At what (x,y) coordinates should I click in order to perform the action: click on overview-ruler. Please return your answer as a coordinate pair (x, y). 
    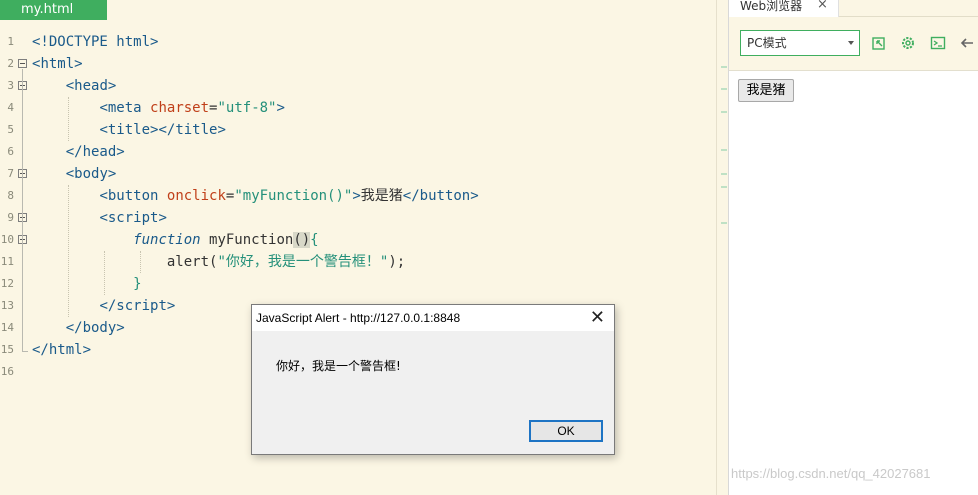
    Looking at the image, I should click on (722, 247).